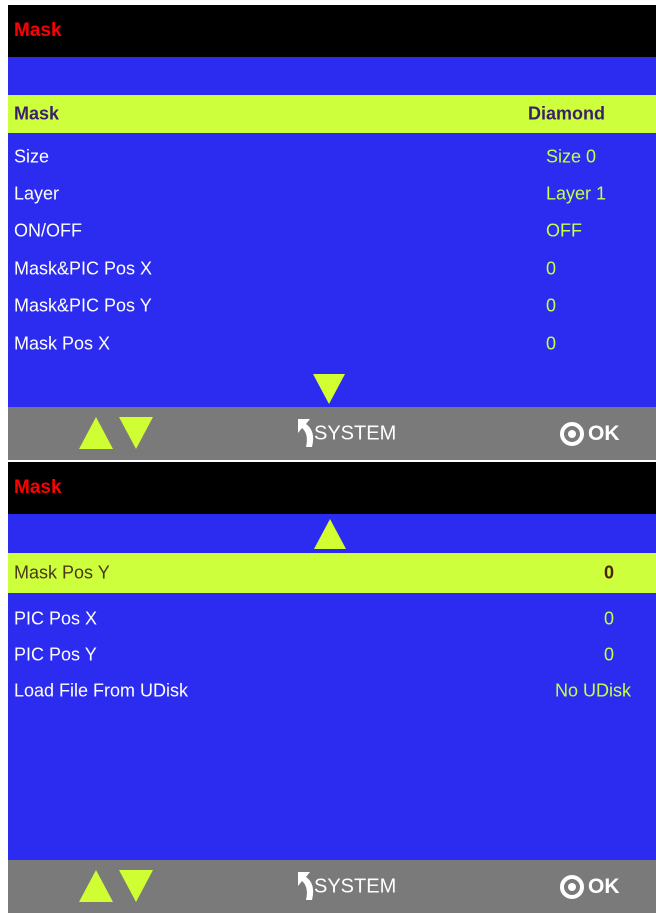 The image size is (656, 915). What do you see at coordinates (571, 156) in the screenshot?
I see `row-value: Size 0` at bounding box center [571, 156].